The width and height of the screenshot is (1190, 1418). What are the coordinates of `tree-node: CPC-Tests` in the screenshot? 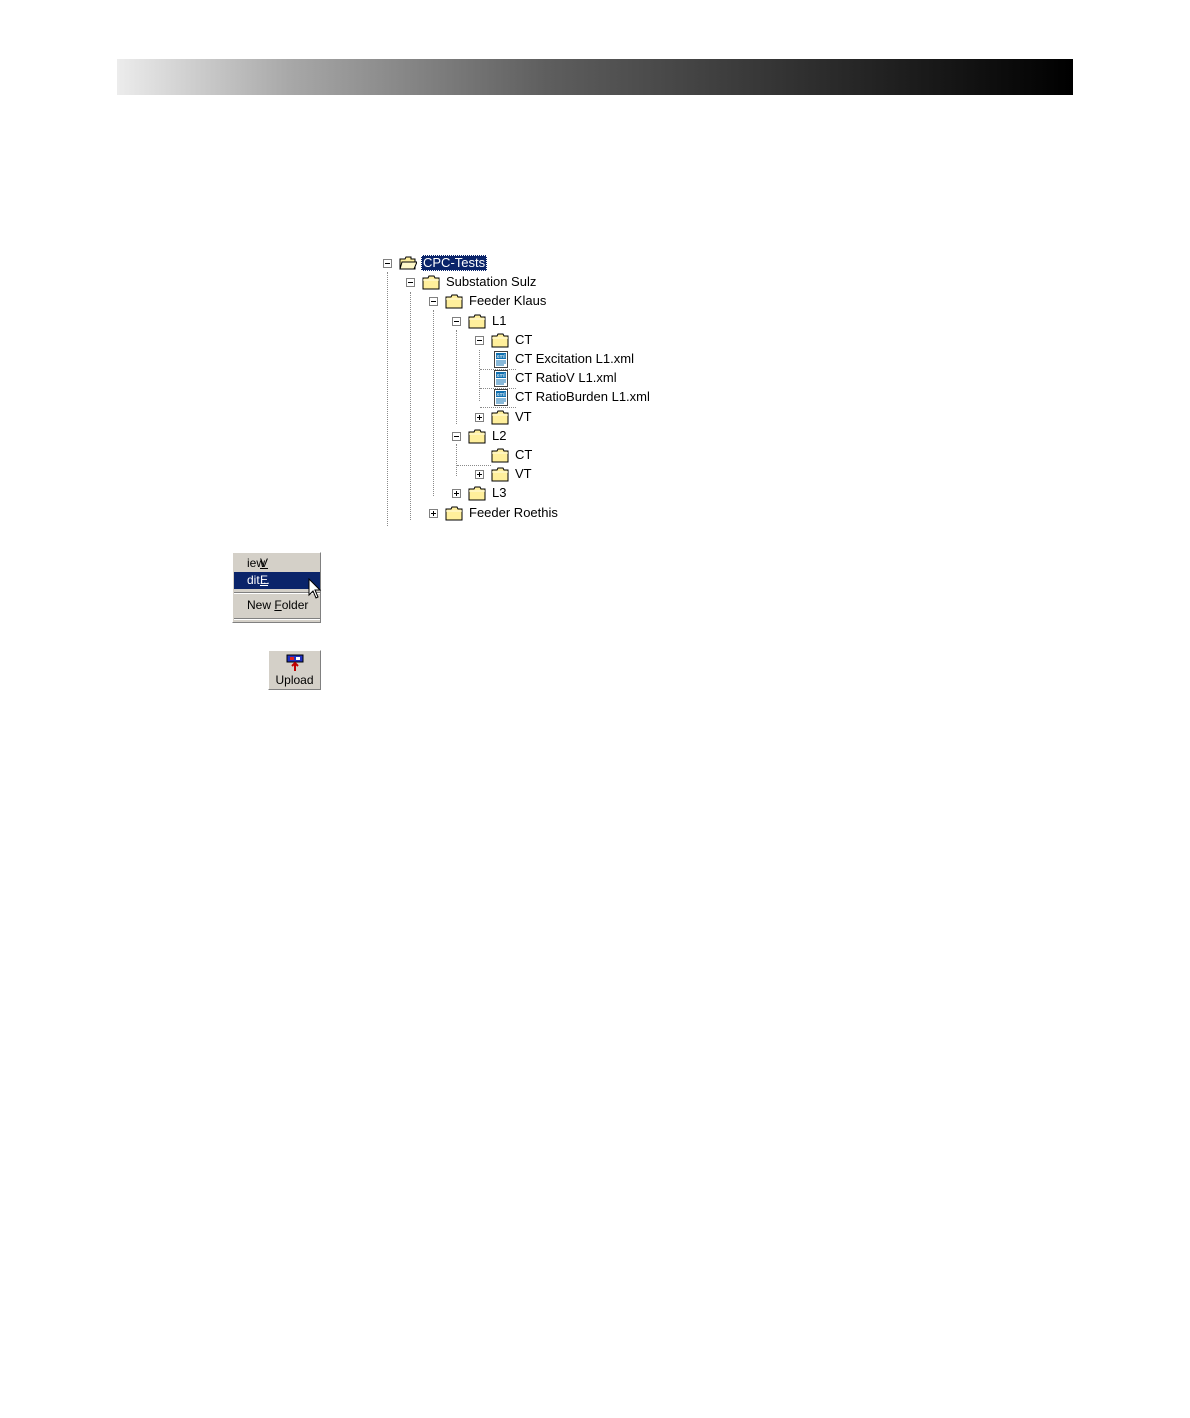 It's located at (543, 263).